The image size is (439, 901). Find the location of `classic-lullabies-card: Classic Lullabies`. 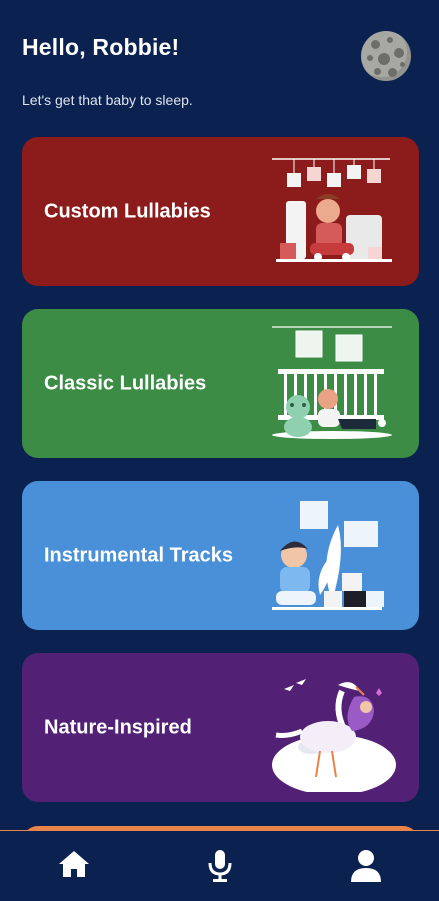

classic-lullabies-card: Classic Lullabies is located at coordinates (220, 383).